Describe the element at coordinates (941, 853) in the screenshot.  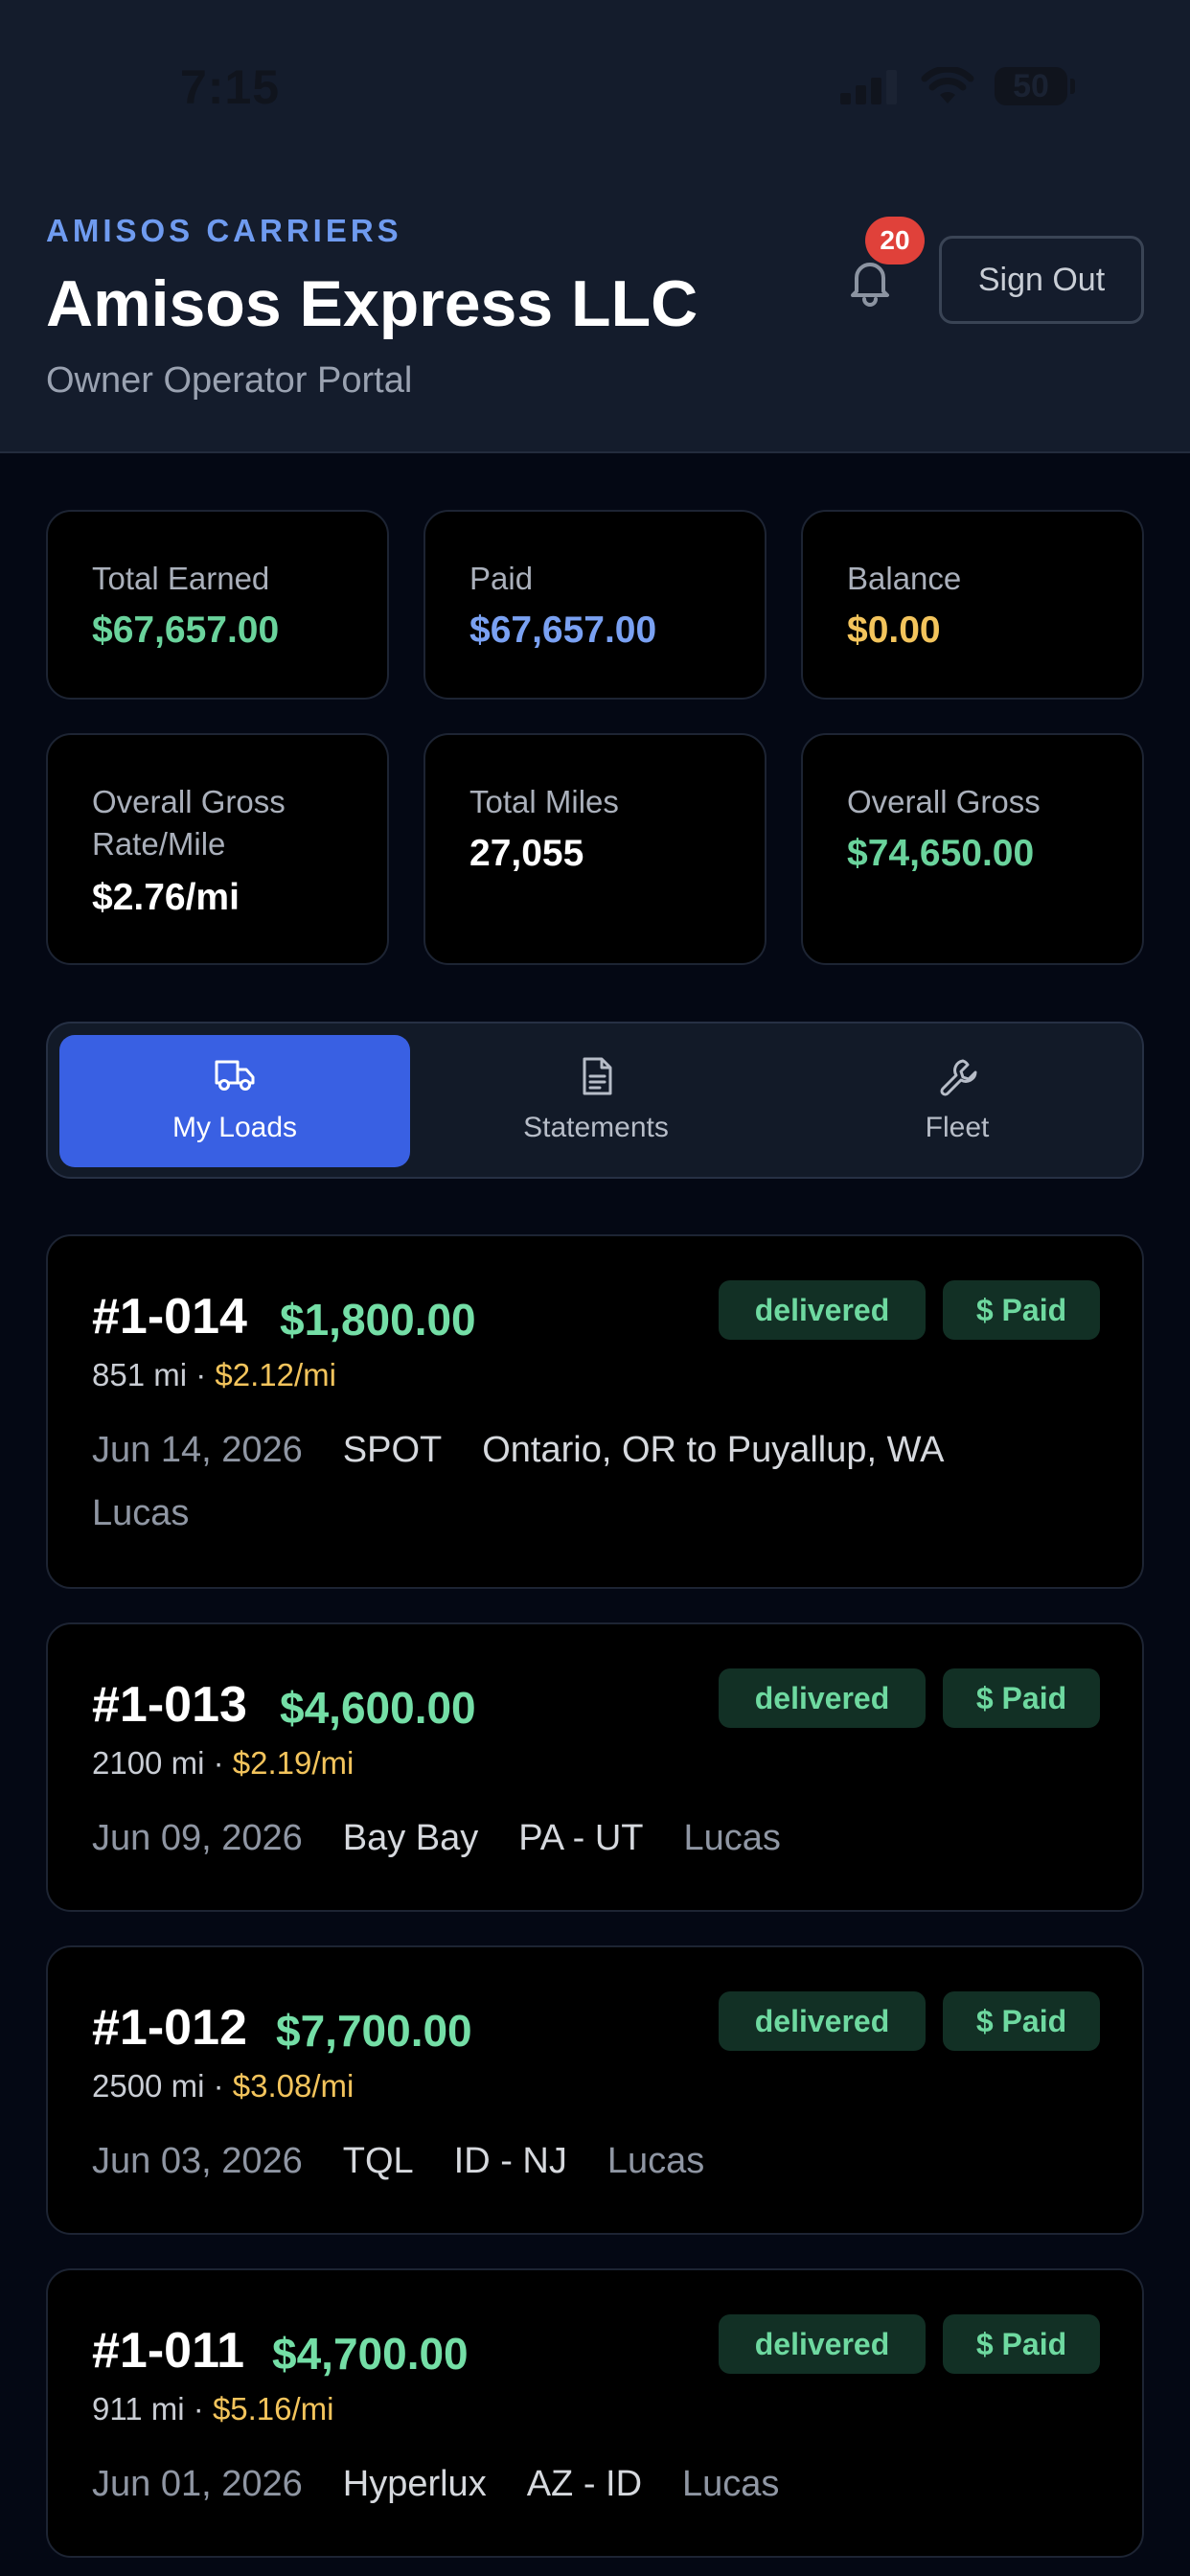
I see `stat-value: $74,650.00` at that location.